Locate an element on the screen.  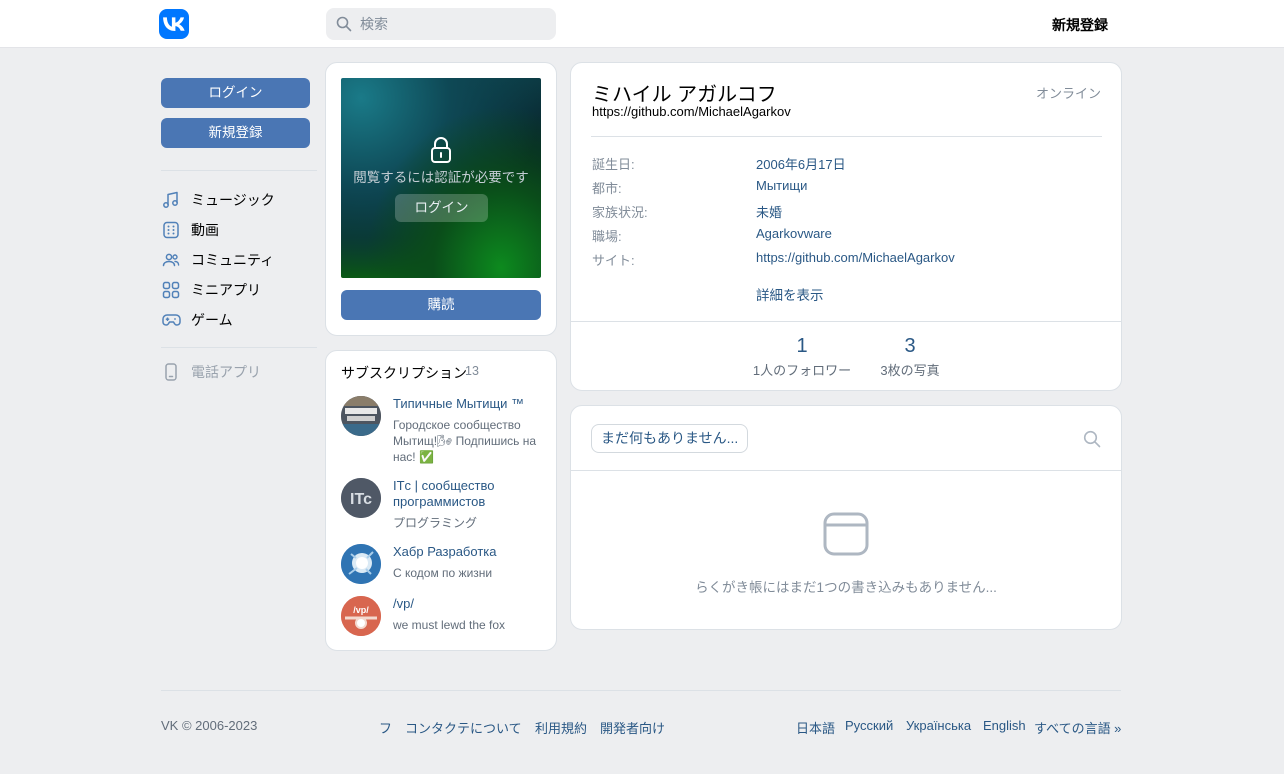
footer-all-languages: すべての言語 » is located at coordinates (1077, 727).